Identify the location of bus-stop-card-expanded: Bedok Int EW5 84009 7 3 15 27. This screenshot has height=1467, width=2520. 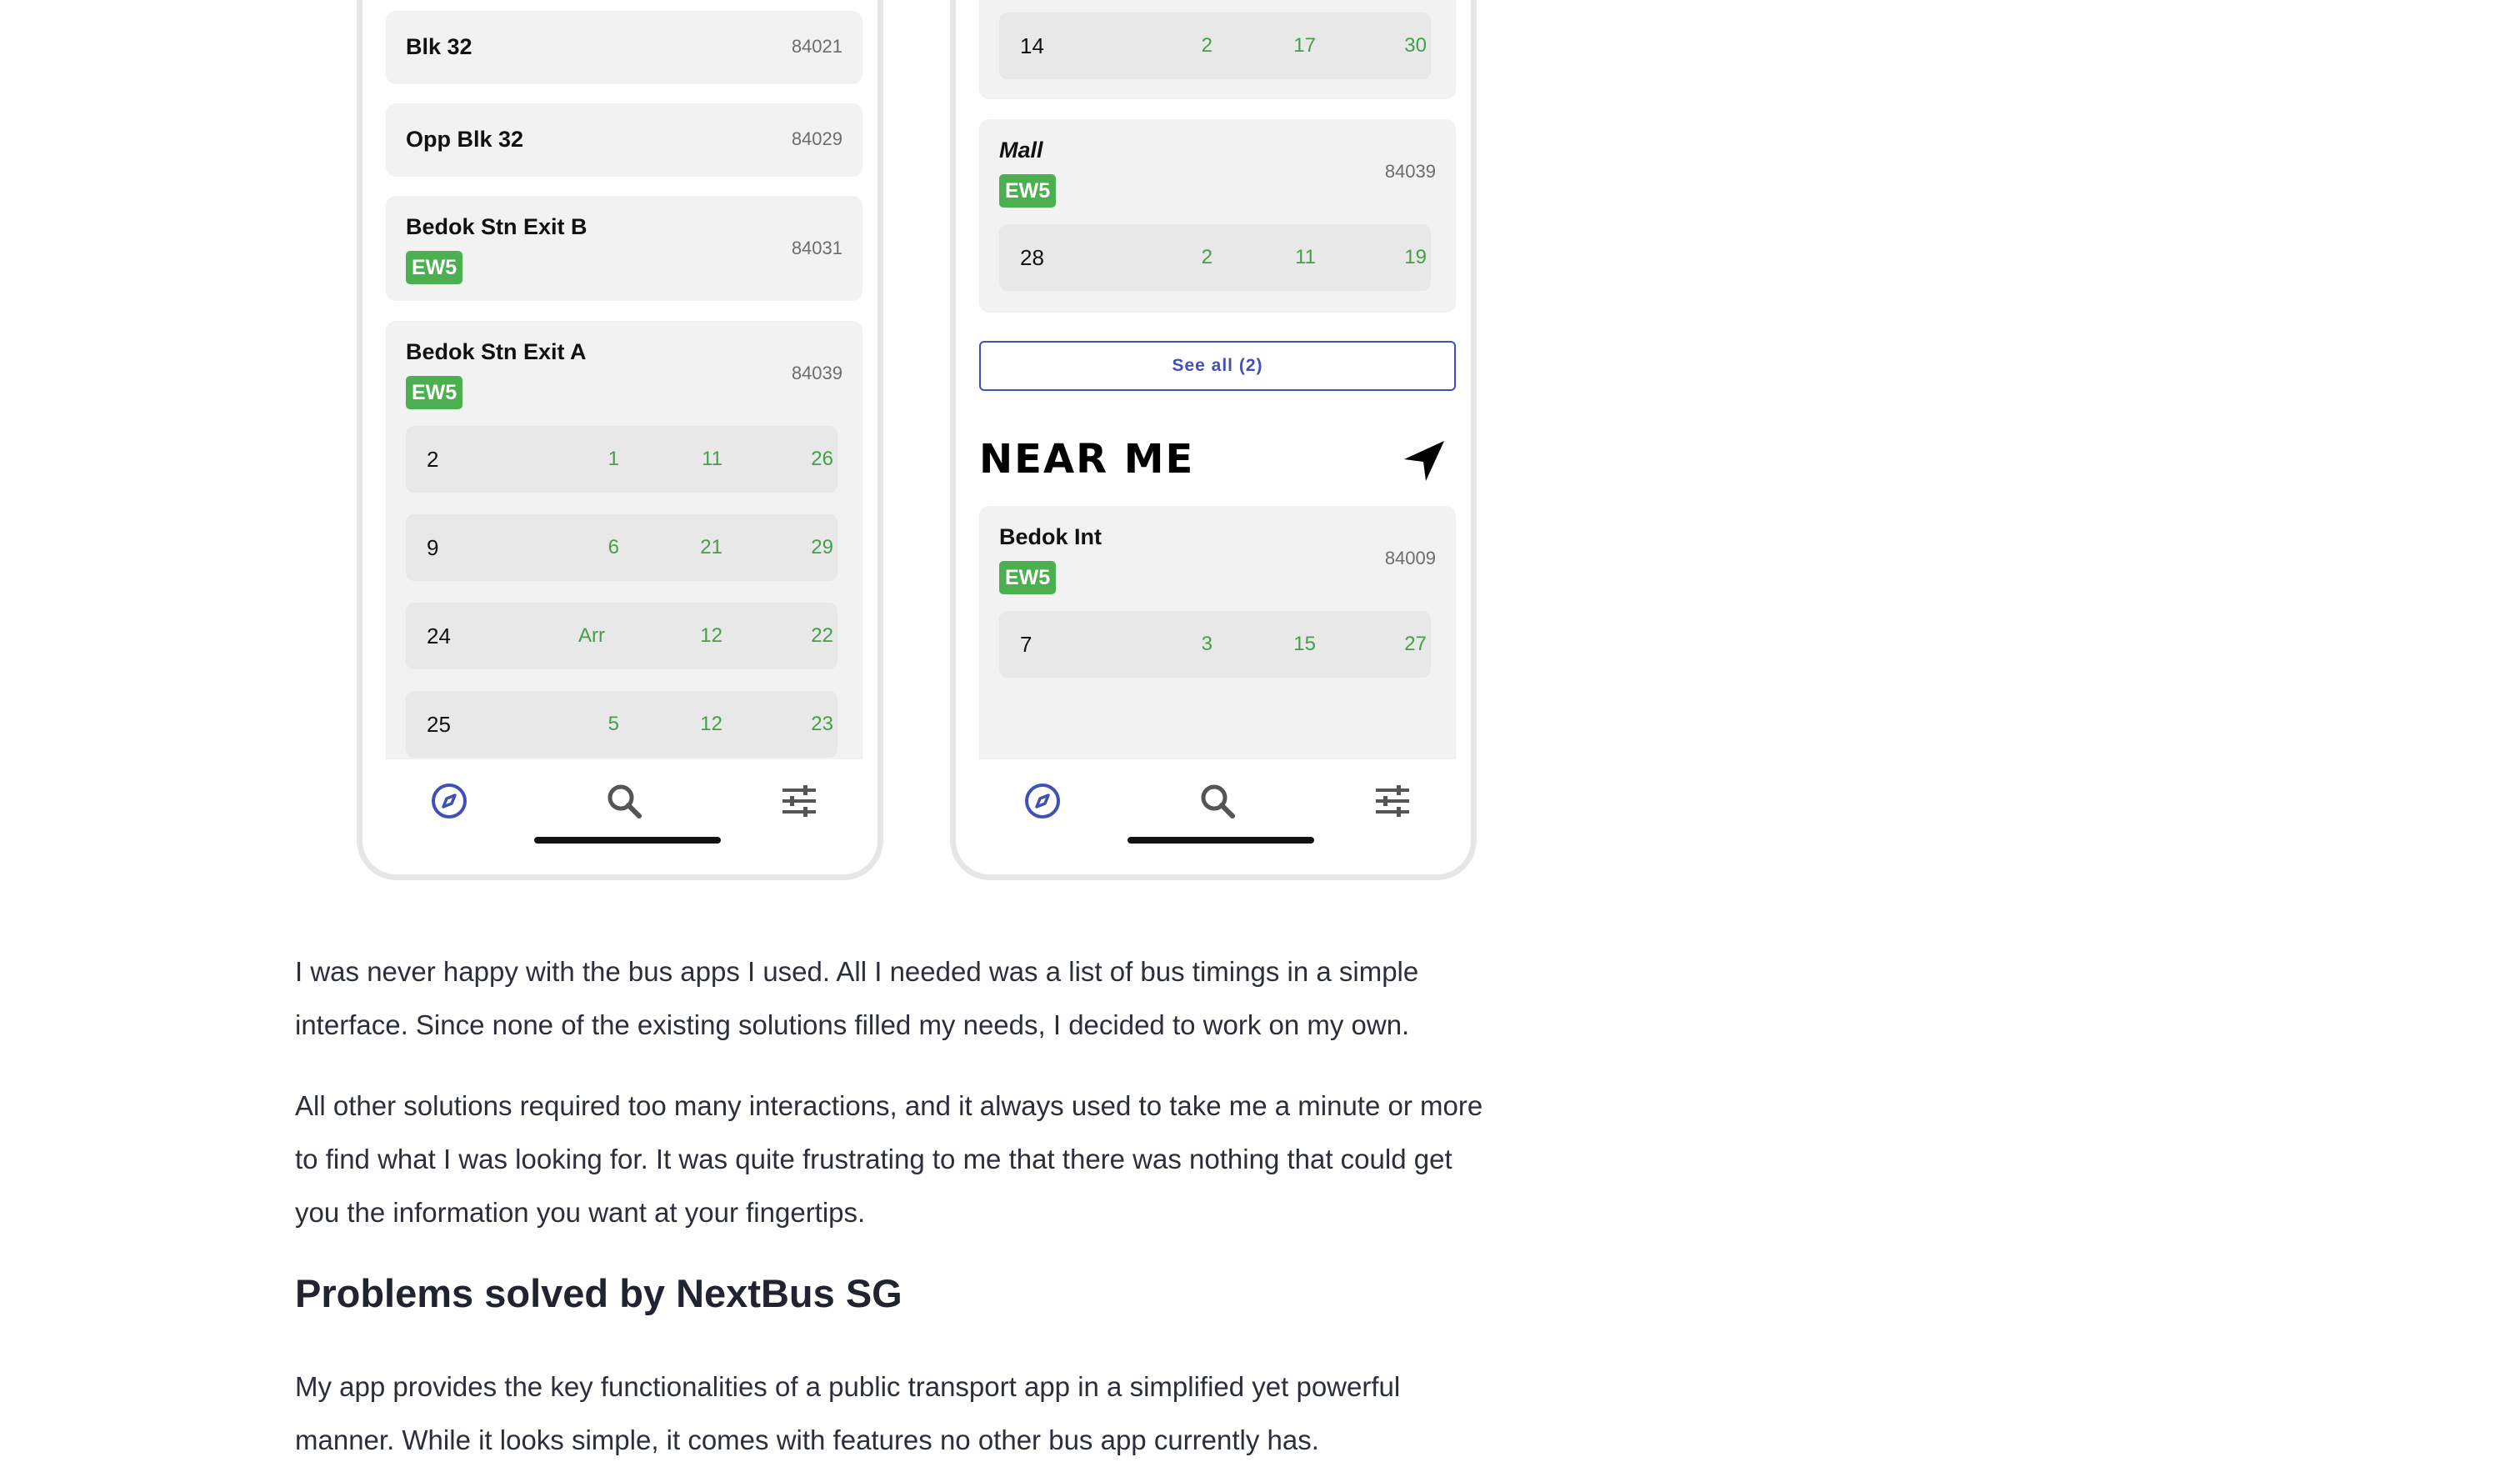
(1217, 632).